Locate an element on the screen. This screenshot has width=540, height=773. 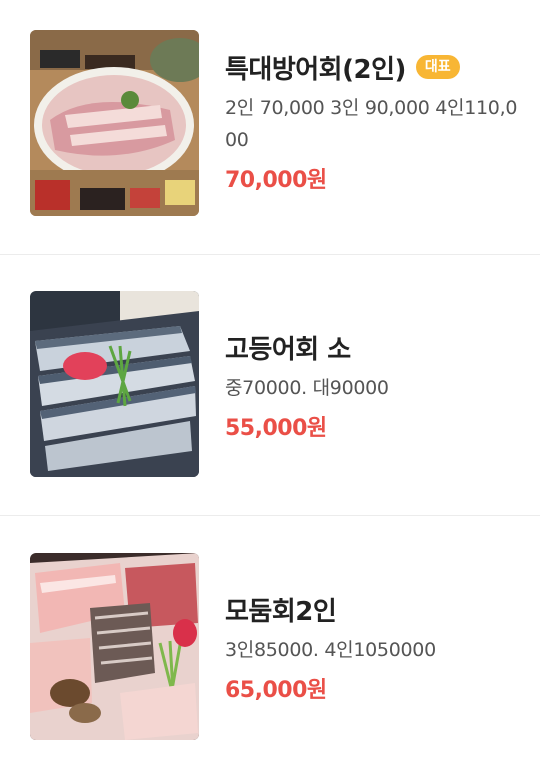
menu-item-info: 고등어회 소 중70000. 대90000 55,000원 is located at coordinates (372, 385).